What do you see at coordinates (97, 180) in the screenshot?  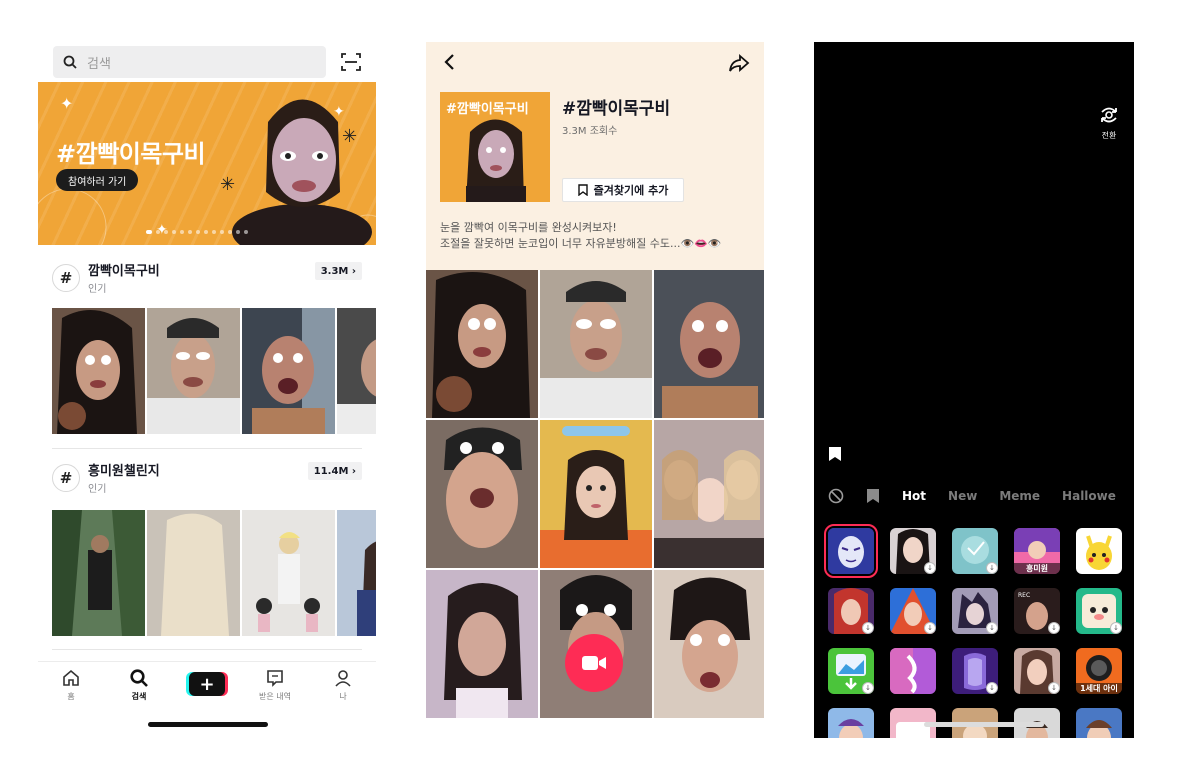 I see `join-button: 참여하러 가기` at bounding box center [97, 180].